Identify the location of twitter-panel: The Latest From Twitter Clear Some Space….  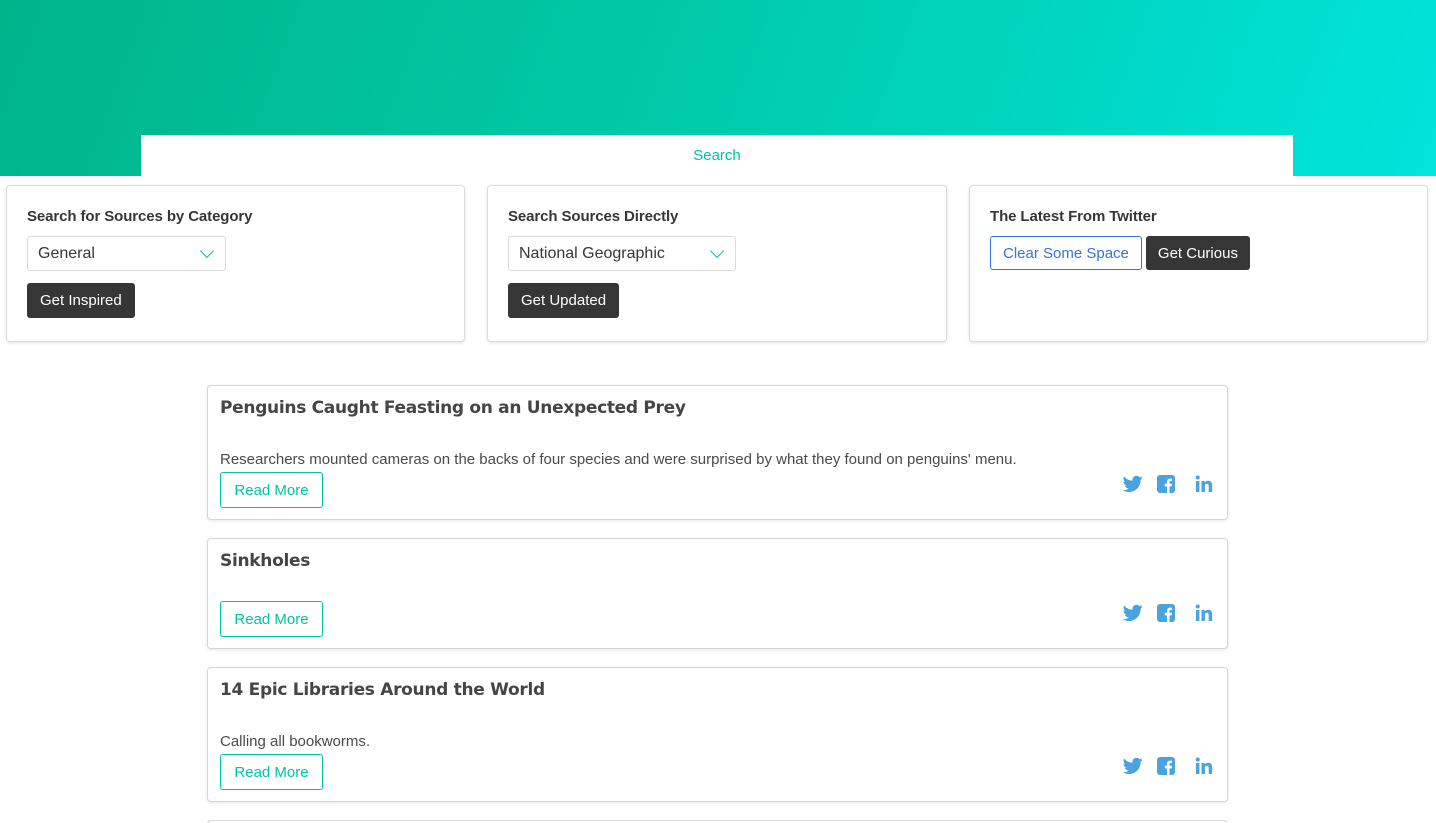
(1198, 263).